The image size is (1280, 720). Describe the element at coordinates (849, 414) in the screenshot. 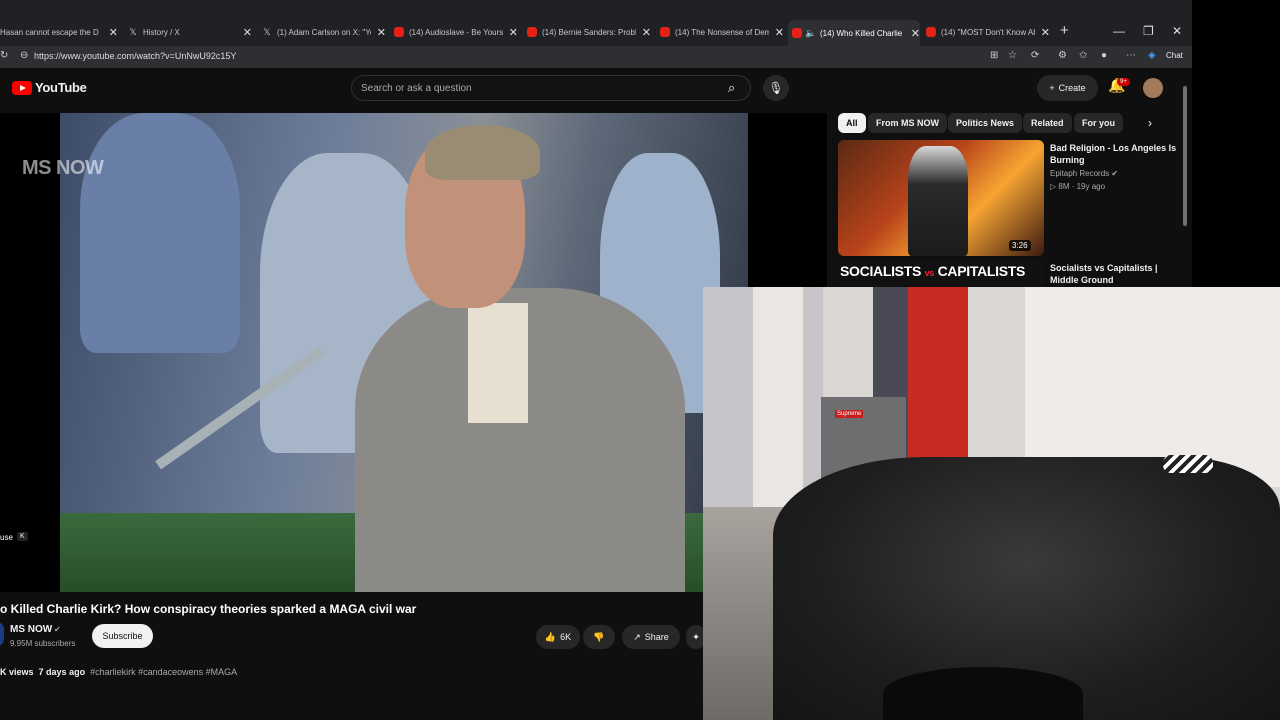

I see `webcam-fridge-sticker: Supreme` at that location.